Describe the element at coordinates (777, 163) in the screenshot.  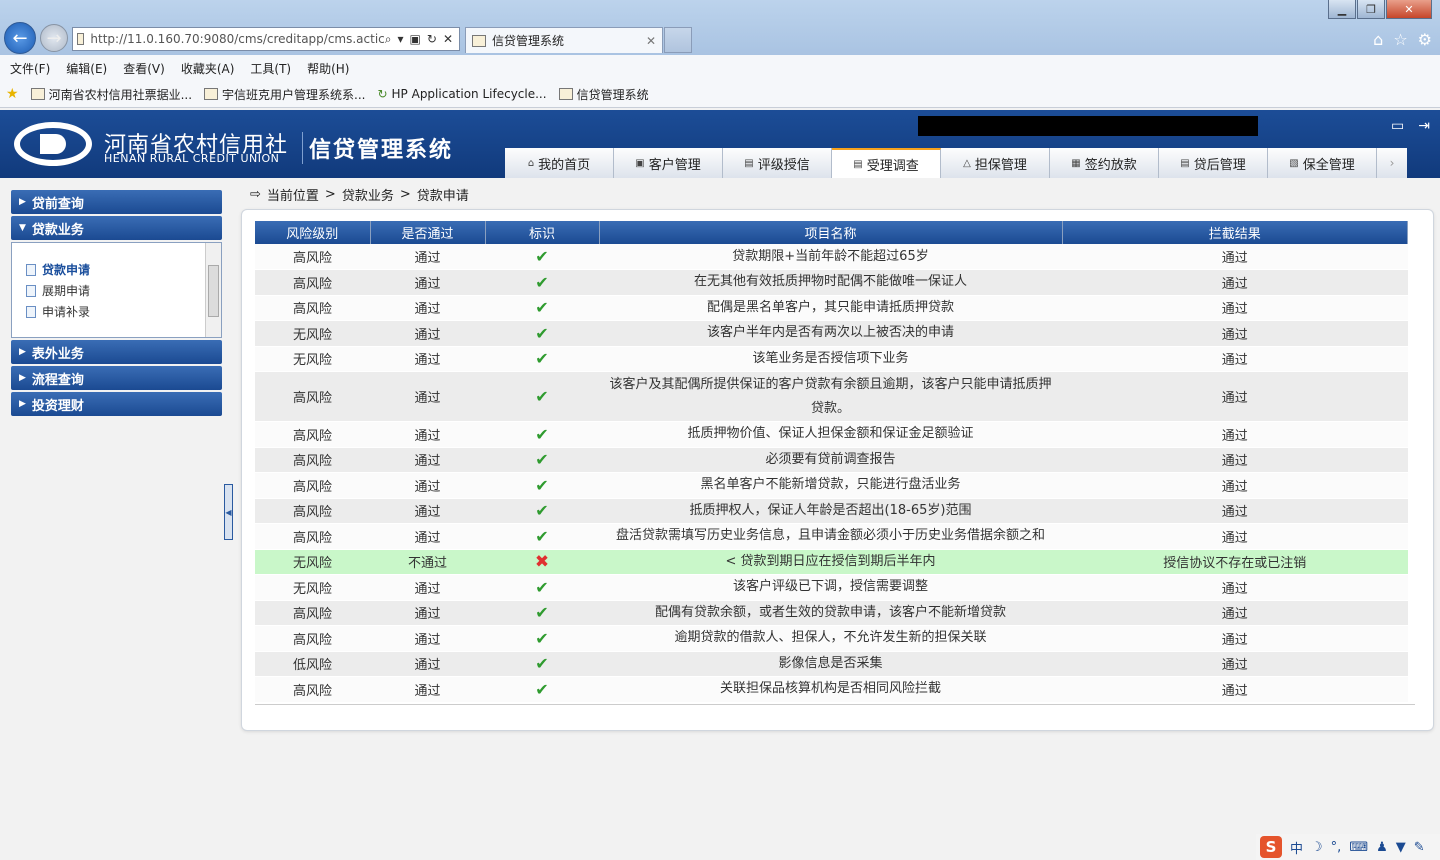
I see `nav-rating: ▤ 评级授信` at that location.